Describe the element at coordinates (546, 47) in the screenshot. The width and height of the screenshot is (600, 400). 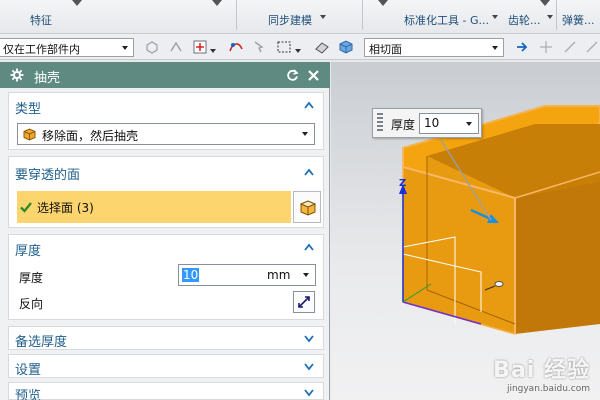
I see `select-all-icon` at that location.